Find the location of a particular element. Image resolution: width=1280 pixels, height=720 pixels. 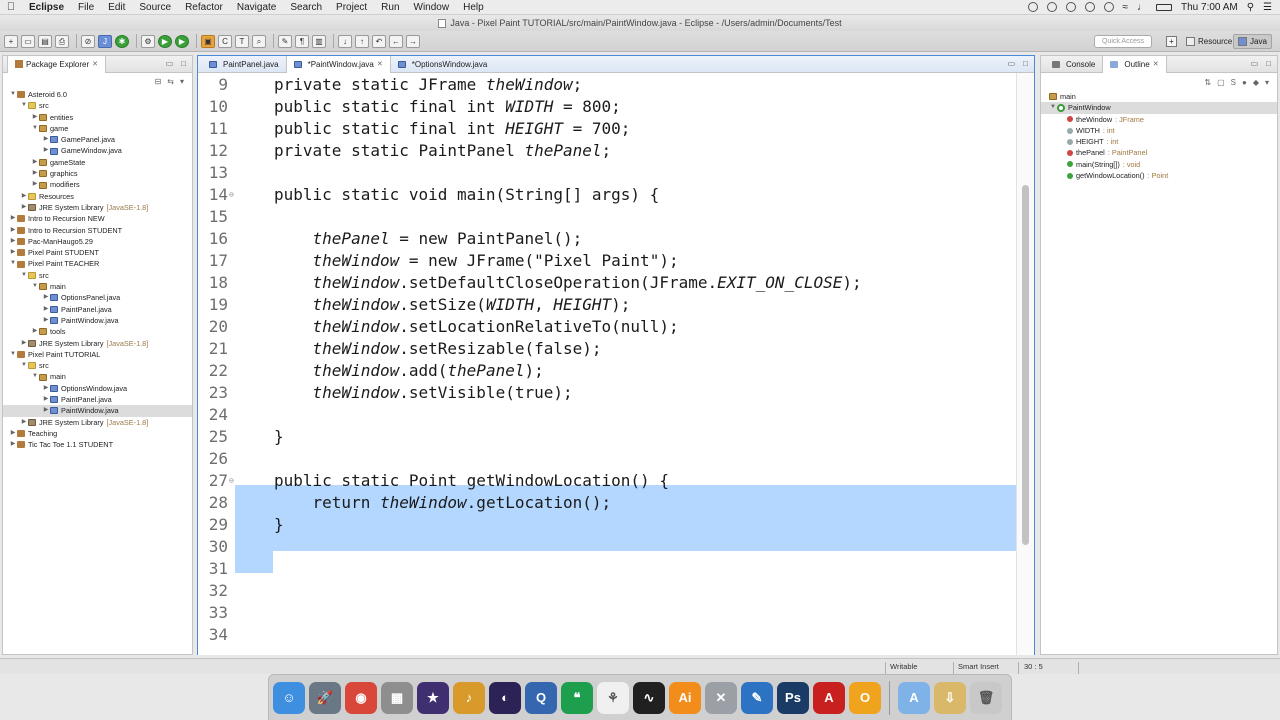

print-icon: ⎙ is located at coordinates (62, 41).